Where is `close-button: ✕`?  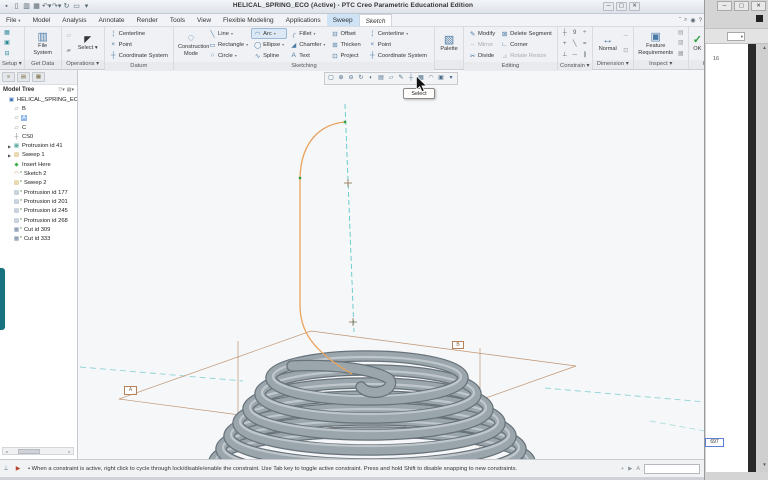 close-button: ✕ is located at coordinates (634, 6).